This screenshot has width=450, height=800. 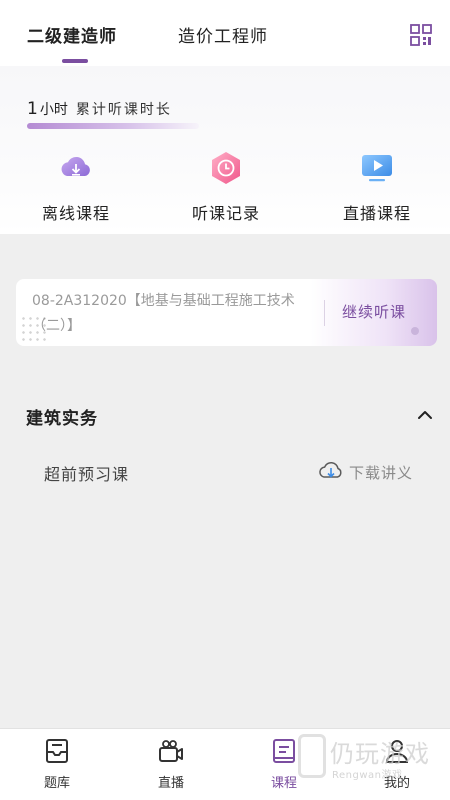 I want to click on listening-time-summary: 1 小时 累计听课时长, so click(x=99, y=111).